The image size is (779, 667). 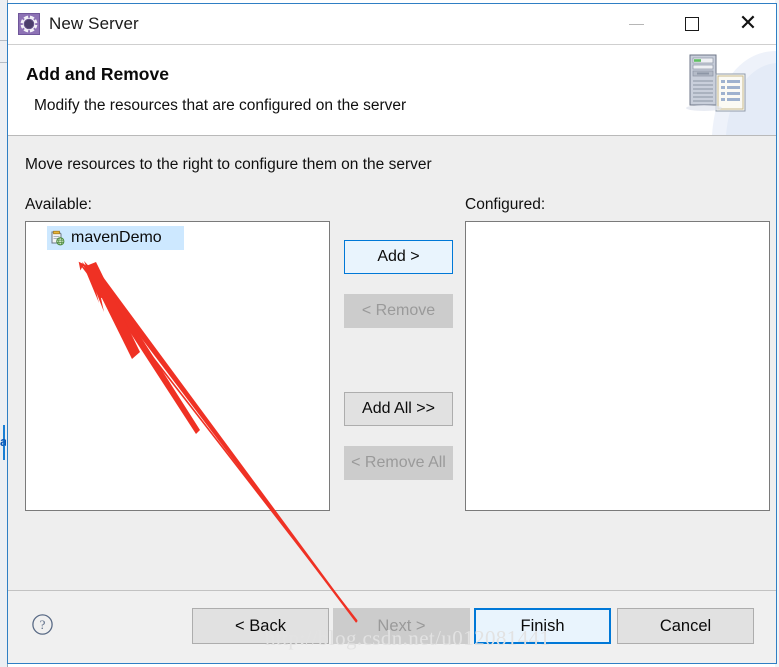 I want to click on remove-button: < Remove, so click(x=398, y=311).